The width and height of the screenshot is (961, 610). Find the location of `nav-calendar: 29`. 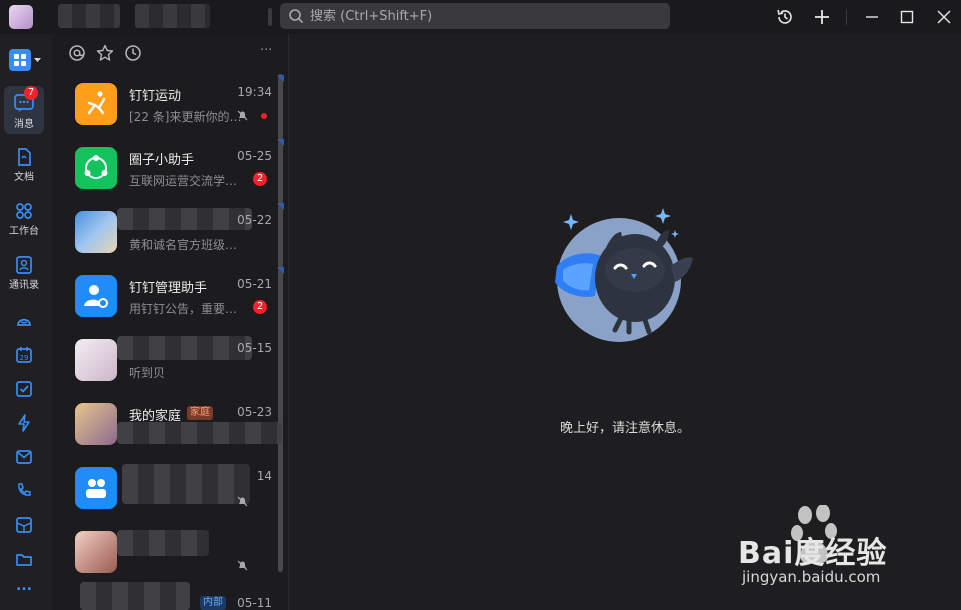

nav-calendar: 29 is located at coordinates (24, 355).